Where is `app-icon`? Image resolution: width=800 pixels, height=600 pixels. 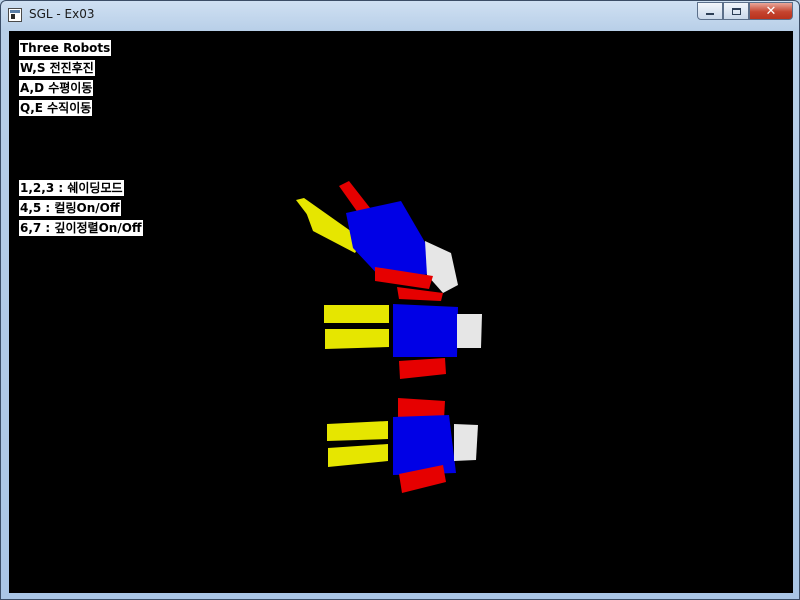
app-icon is located at coordinates (15, 15).